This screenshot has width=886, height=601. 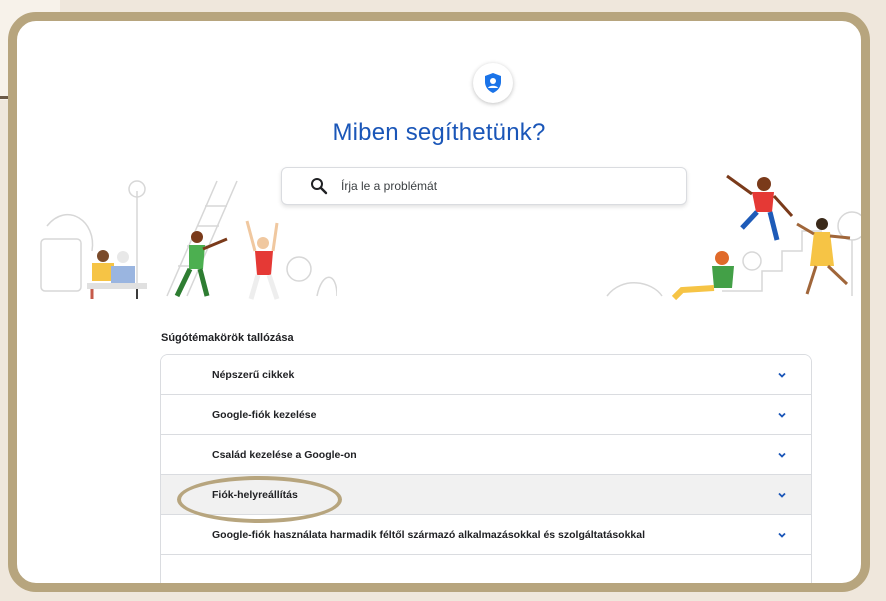 What do you see at coordinates (253, 374) in the screenshot?
I see `topic-label: Népszerű cikkek` at bounding box center [253, 374].